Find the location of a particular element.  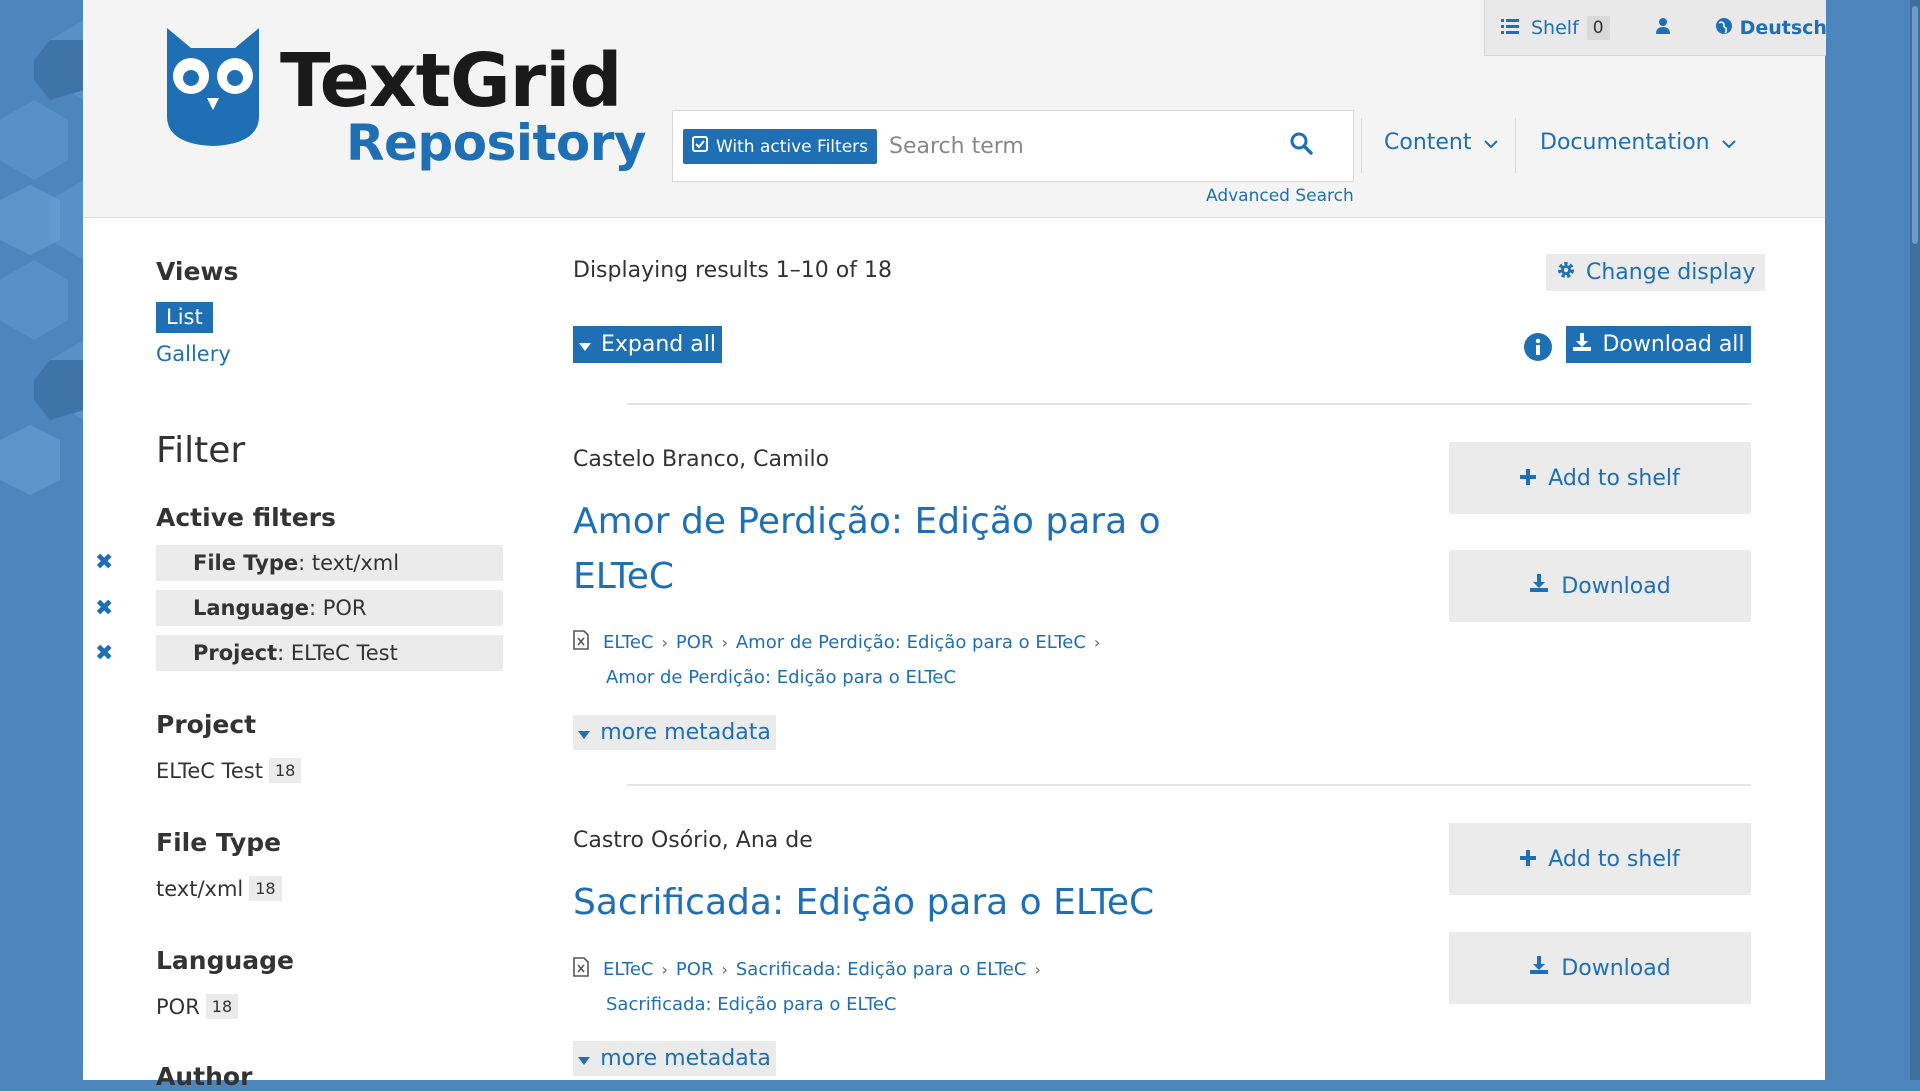

result-author: Castelo Branco, Camilo is located at coordinates (701, 459).